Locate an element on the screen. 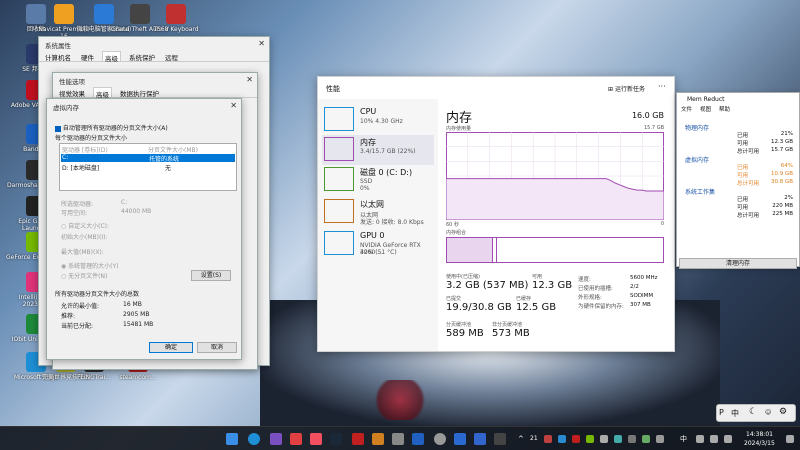 The image size is (800, 450). tab-system-protection: 系统保护 is located at coordinates (142, 56).